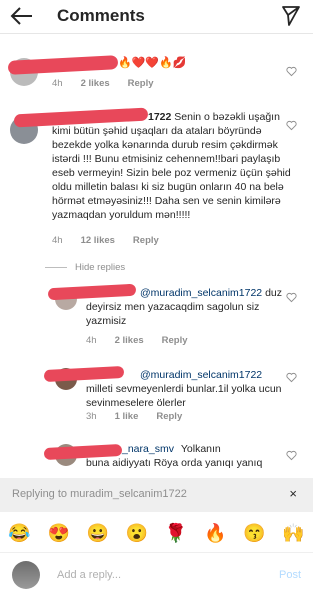 The height and width of the screenshot is (600, 320). Describe the element at coordinates (176, 533) in the screenshot. I see `emoji-rose-icon: 🌹` at that location.